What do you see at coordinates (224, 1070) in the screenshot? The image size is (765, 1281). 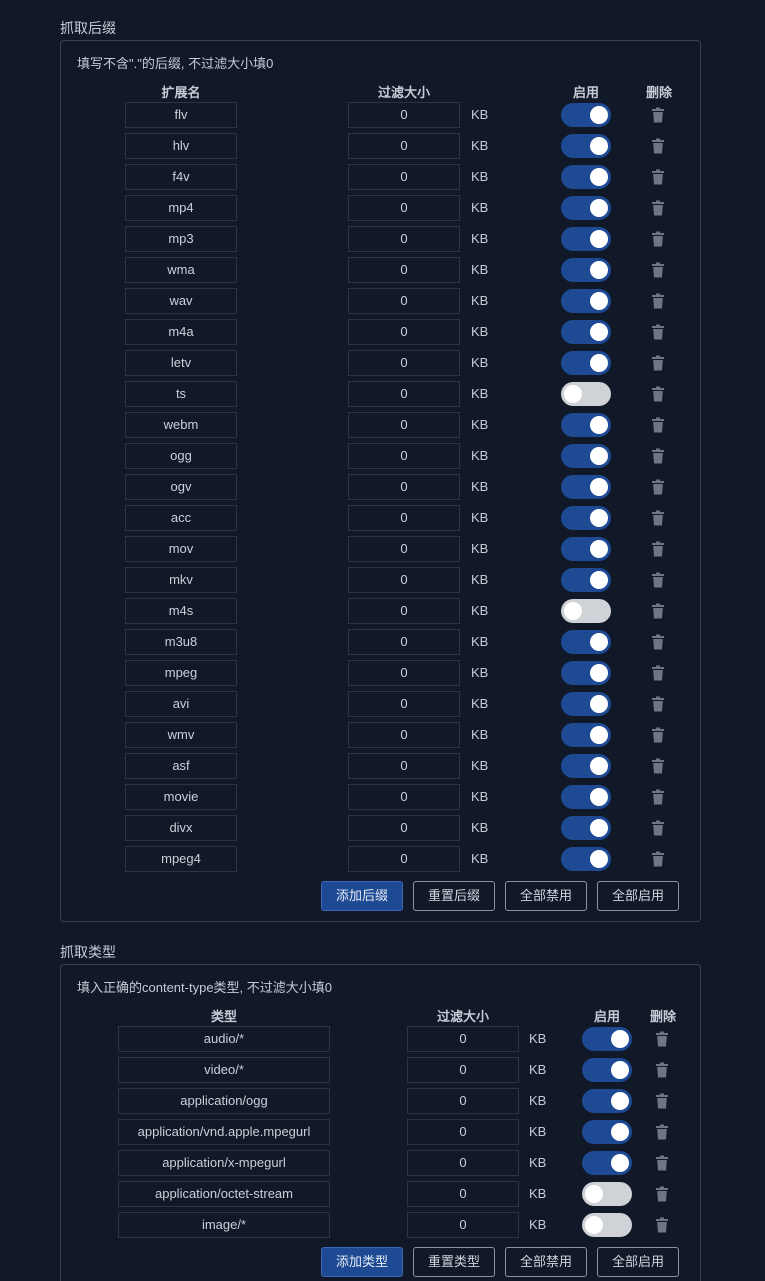 I see `type-name-input: video/*` at bounding box center [224, 1070].